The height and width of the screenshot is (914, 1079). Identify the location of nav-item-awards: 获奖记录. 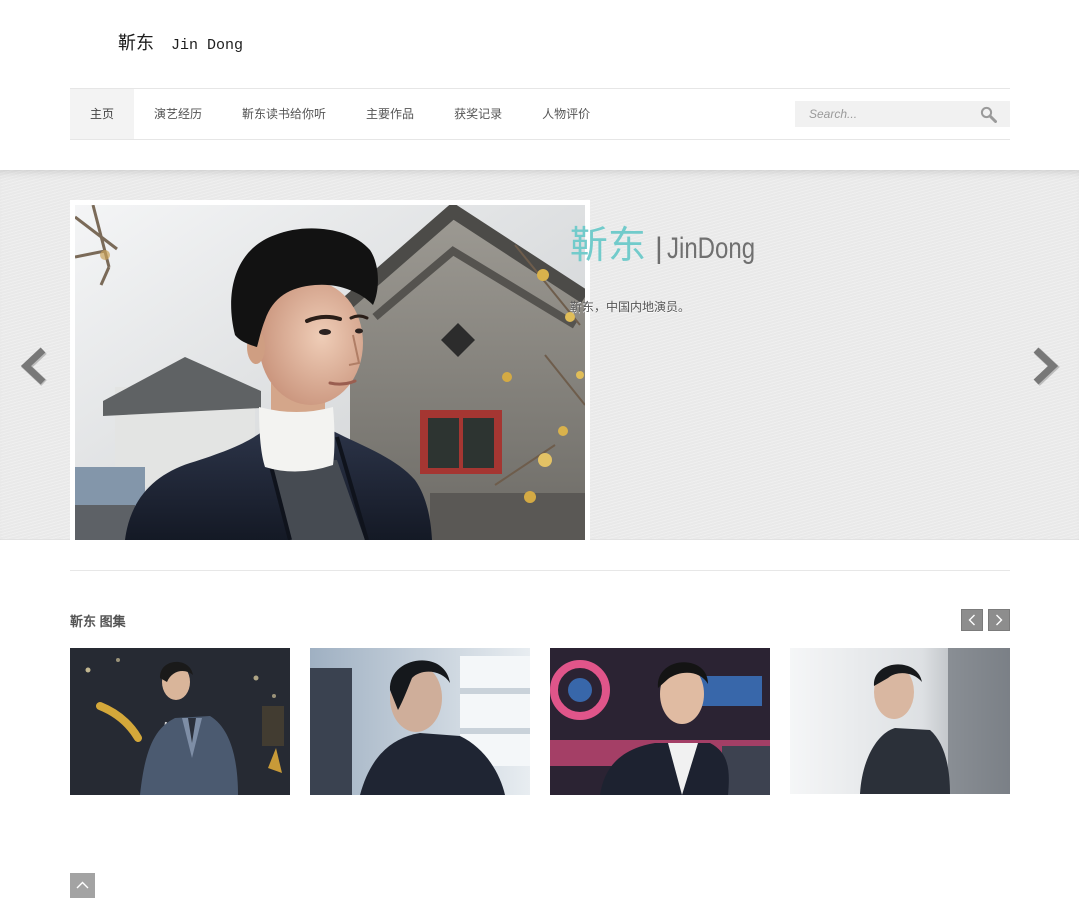
(478, 114).